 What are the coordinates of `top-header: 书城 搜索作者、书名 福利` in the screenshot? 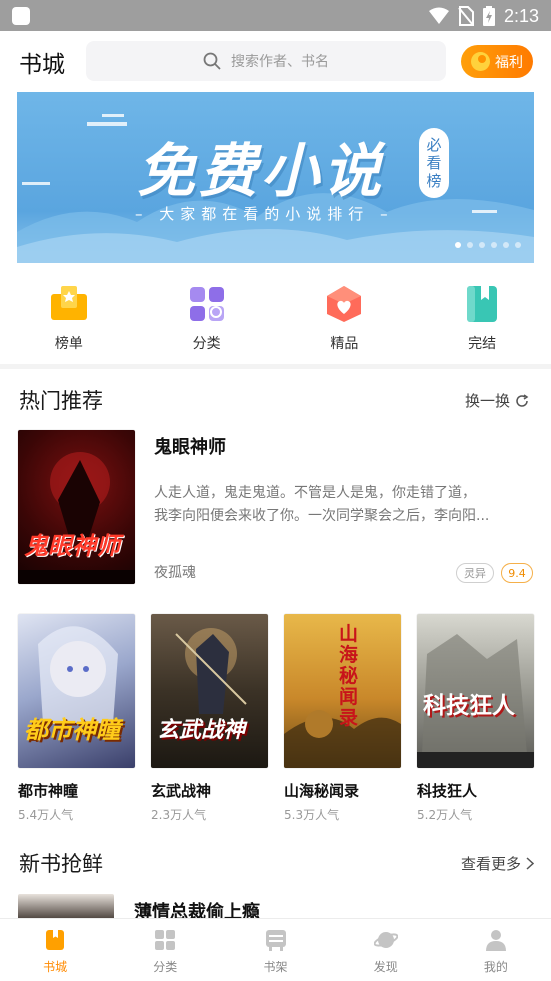 It's located at (275, 61).